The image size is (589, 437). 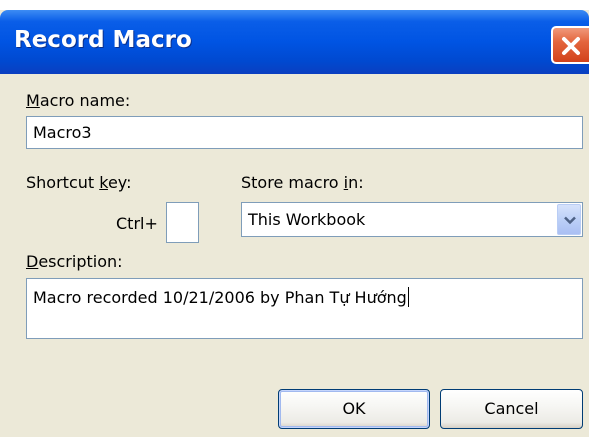 I want to click on shortcut-key-input, so click(x=182, y=222).